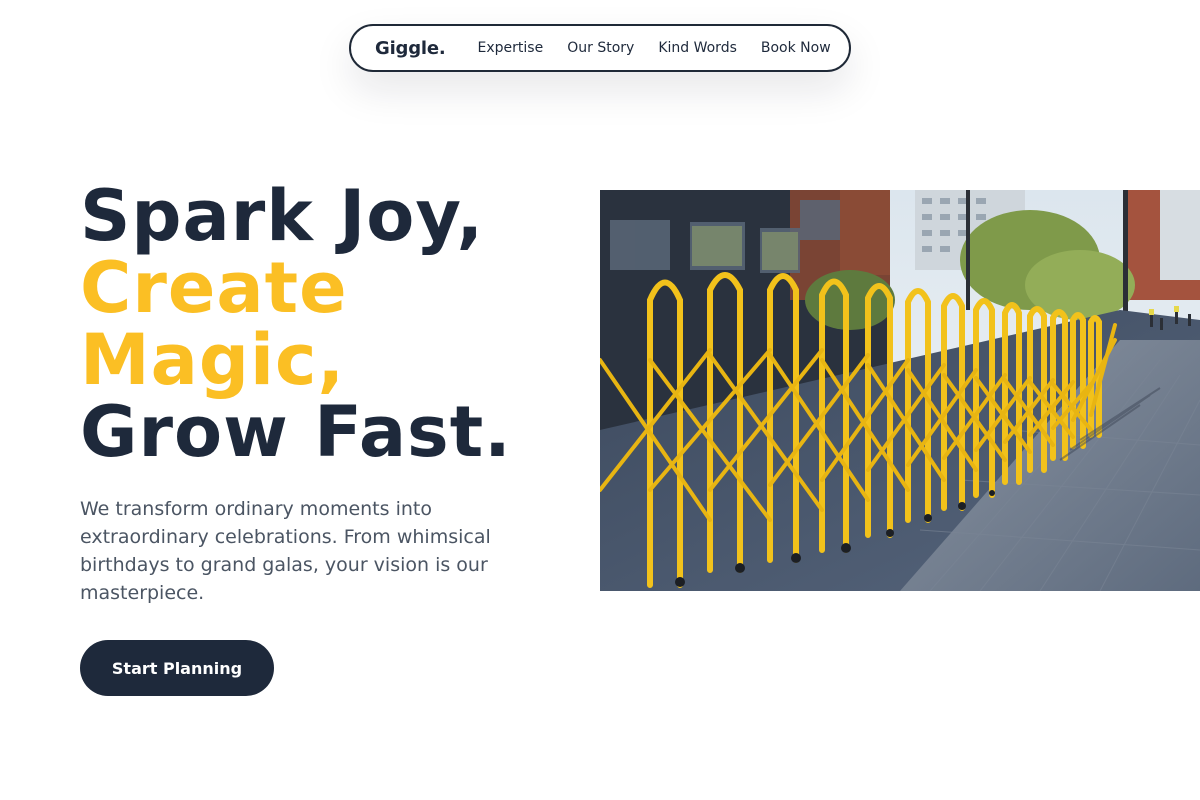 The width and height of the screenshot is (1200, 800). Describe the element at coordinates (214, 288) in the screenshot. I see `headline-line-create: Create` at that location.